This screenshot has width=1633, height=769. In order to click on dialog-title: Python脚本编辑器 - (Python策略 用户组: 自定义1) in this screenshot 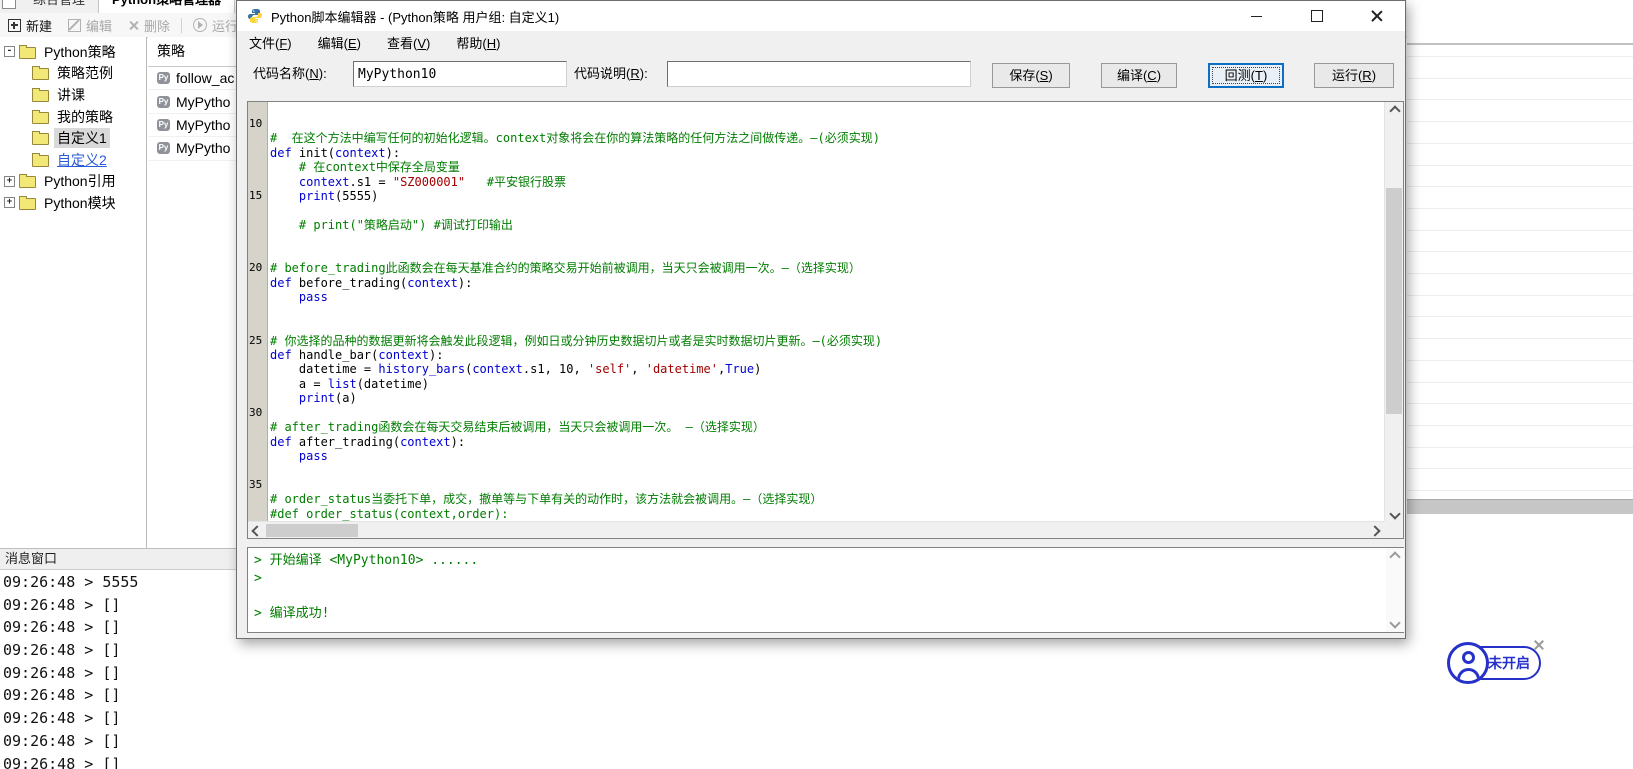, I will do `click(415, 17)`.